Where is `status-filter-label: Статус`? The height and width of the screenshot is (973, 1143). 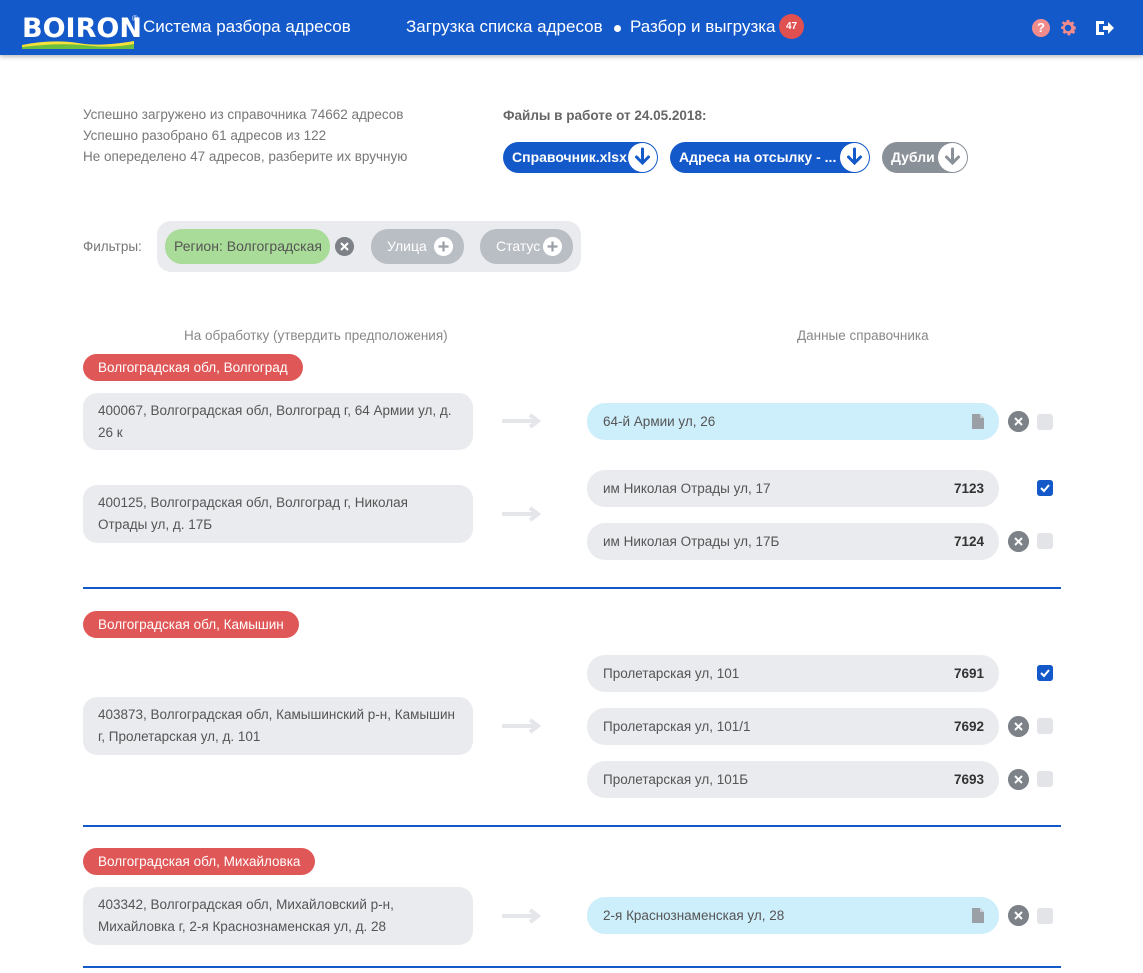 status-filter-label: Статус is located at coordinates (518, 246).